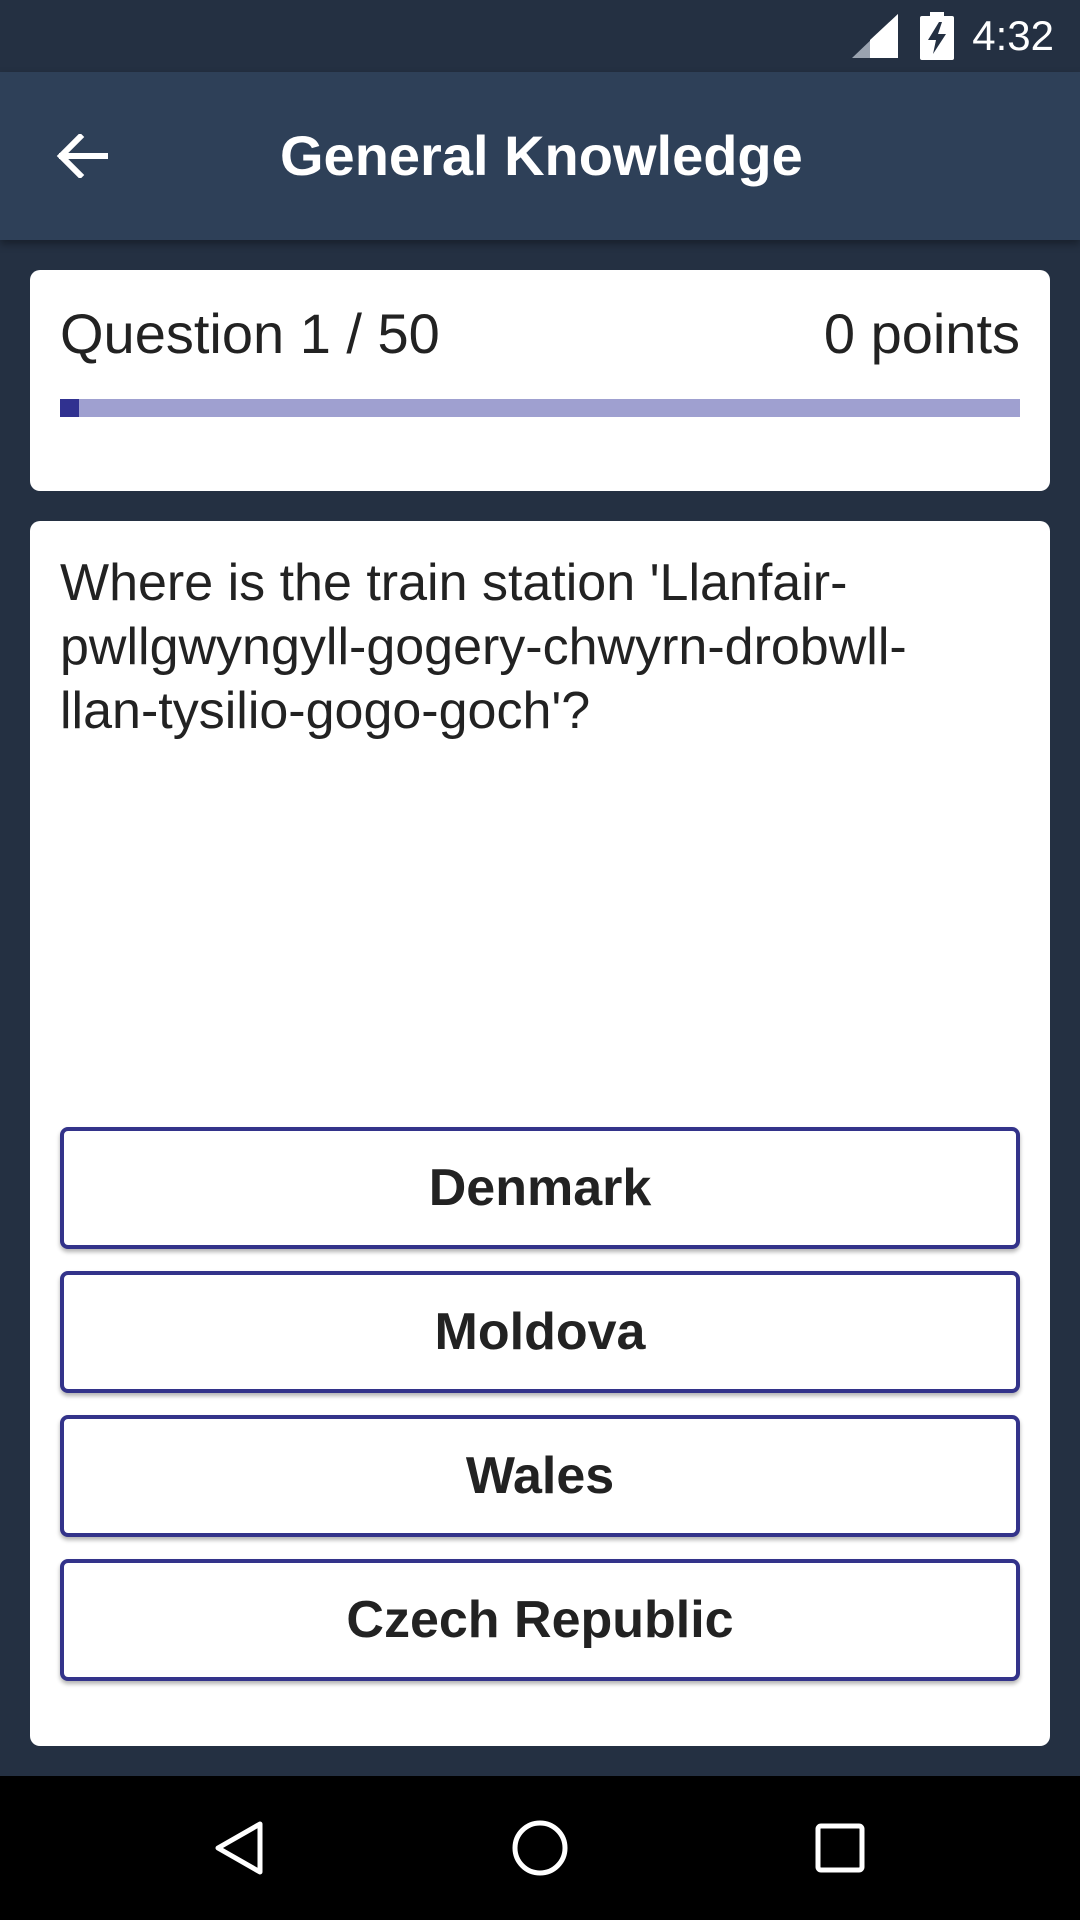 The height and width of the screenshot is (1920, 1080). What do you see at coordinates (540, 408) in the screenshot?
I see `progress-bar` at bounding box center [540, 408].